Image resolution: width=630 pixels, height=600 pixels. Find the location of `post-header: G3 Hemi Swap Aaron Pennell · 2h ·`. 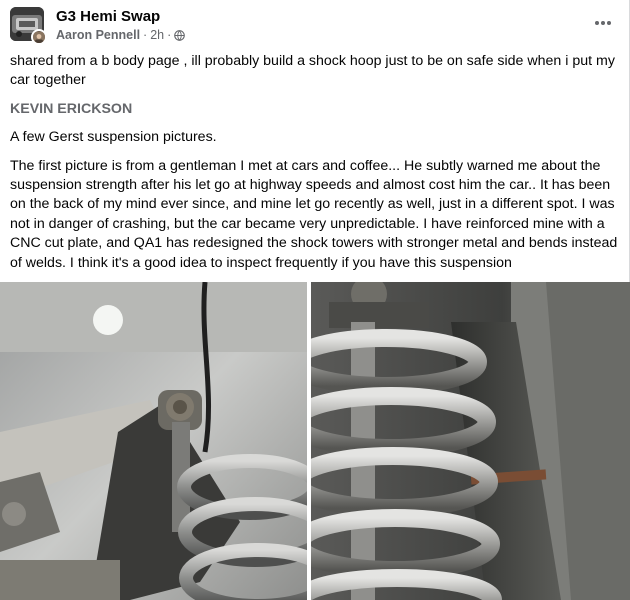

post-header: G3 Hemi Swap Aaron Pennell · 2h · is located at coordinates (315, 26).